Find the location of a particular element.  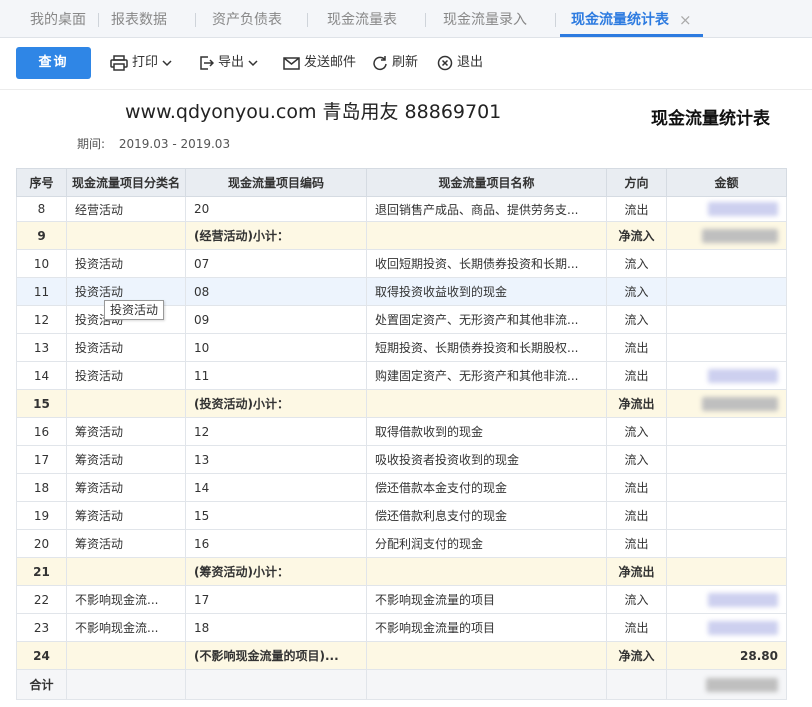

table-row: 20 筹资活动 16 分配利润支付的现金 流出 is located at coordinates (401, 543).